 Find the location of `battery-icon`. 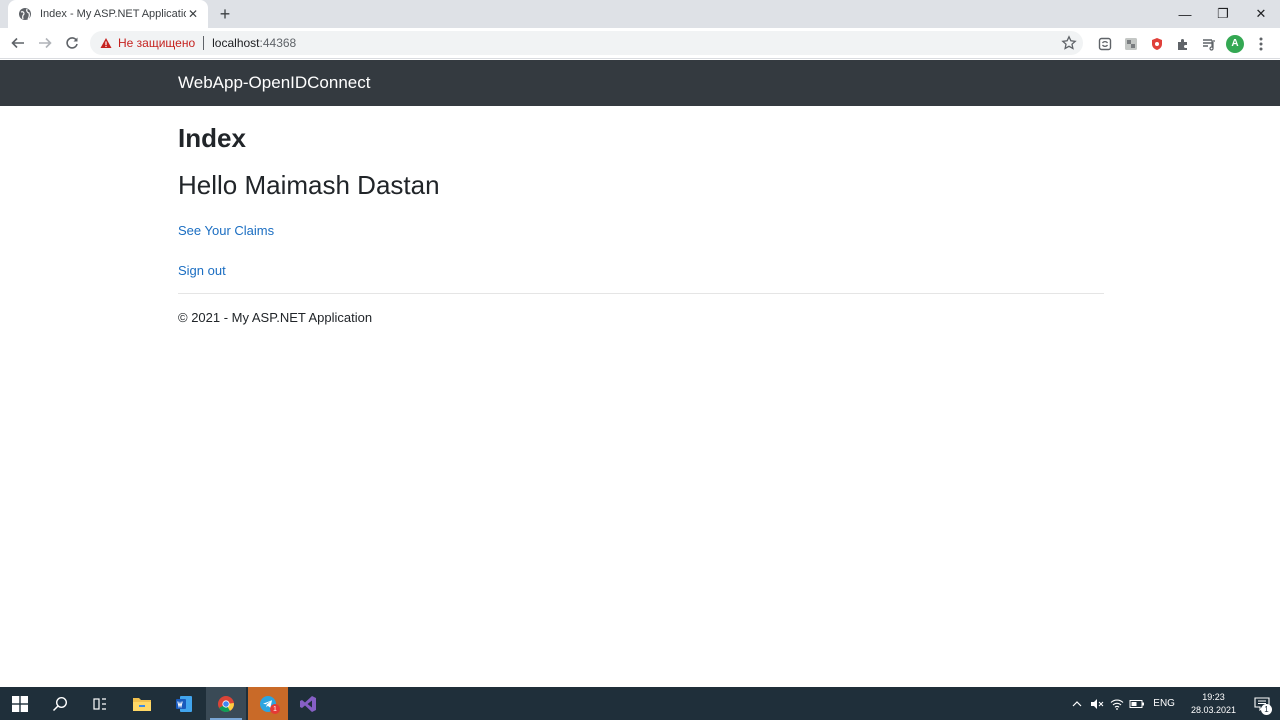

battery-icon is located at coordinates (1137, 703).